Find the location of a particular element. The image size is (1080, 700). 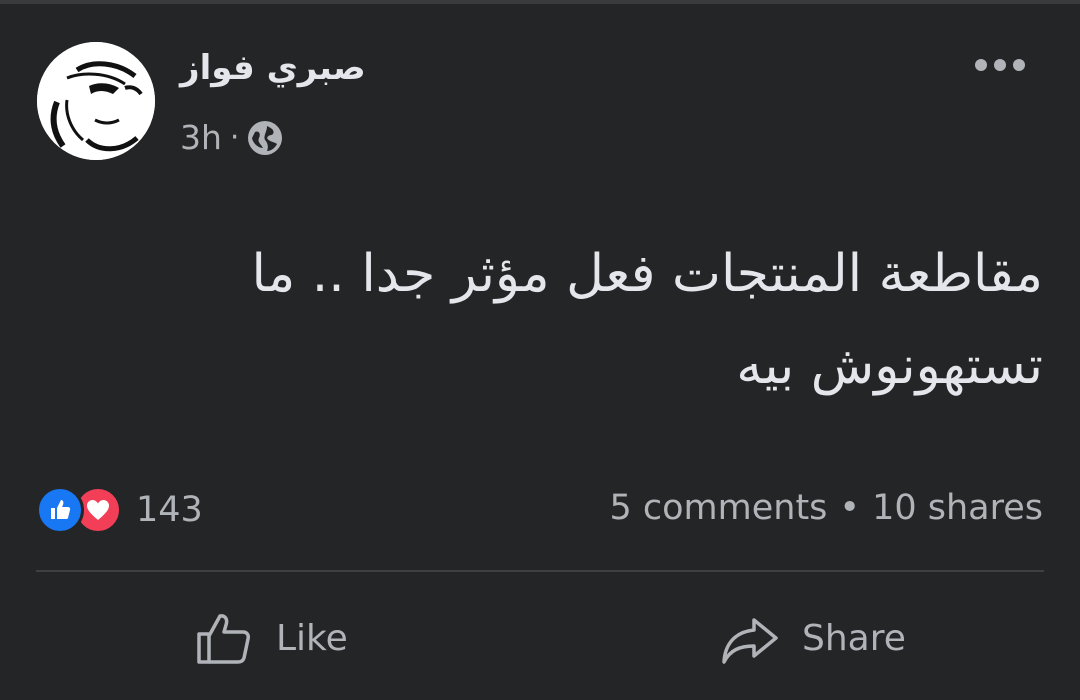

like-button: Like is located at coordinates (271, 638).